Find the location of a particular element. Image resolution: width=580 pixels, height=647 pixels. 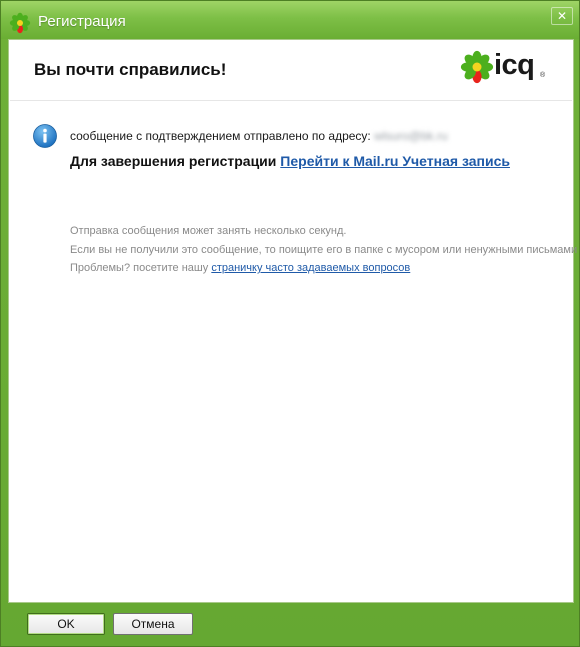

note-problems-prefix: Проблемы? посетите нашу is located at coordinates (139, 268).